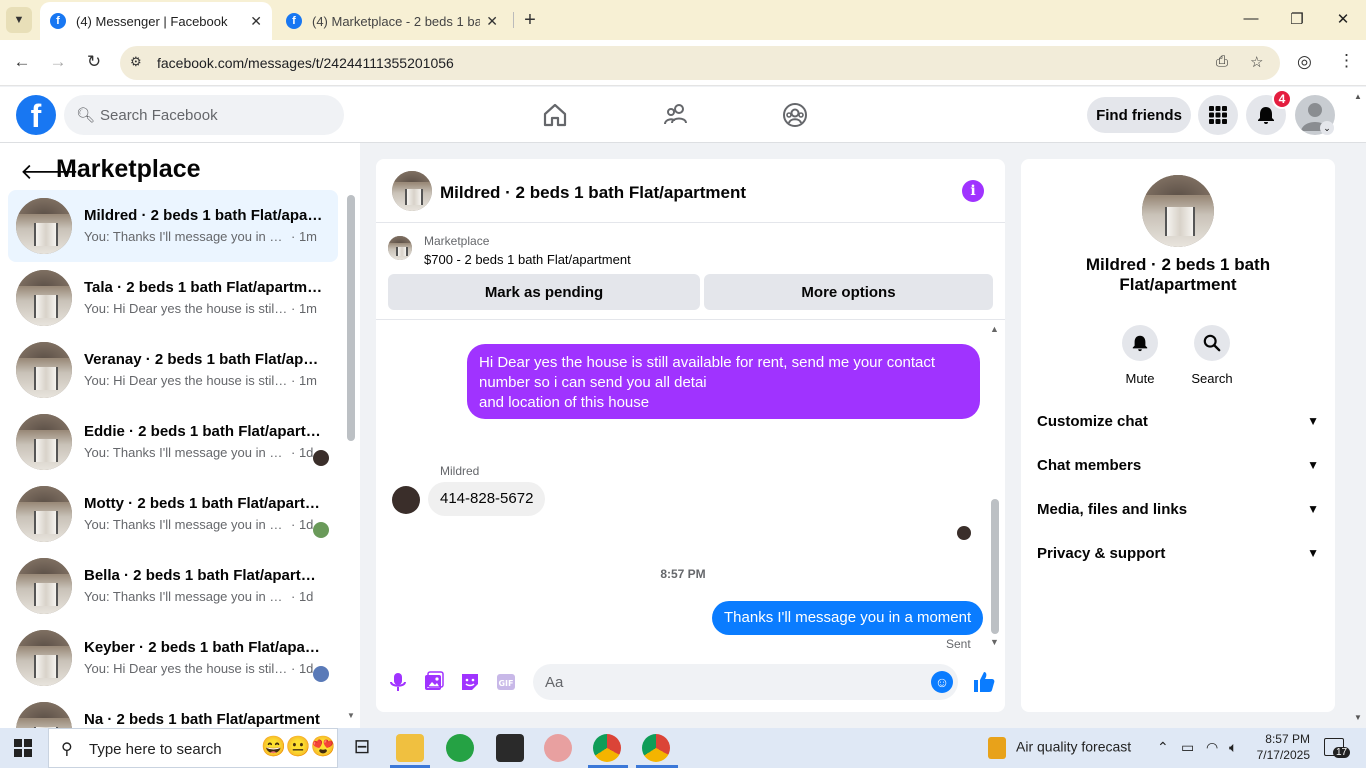 Image resolution: width=1366 pixels, height=768 pixels. What do you see at coordinates (362, 748) in the screenshot?
I see `task-view-icon: ⊟` at bounding box center [362, 748].